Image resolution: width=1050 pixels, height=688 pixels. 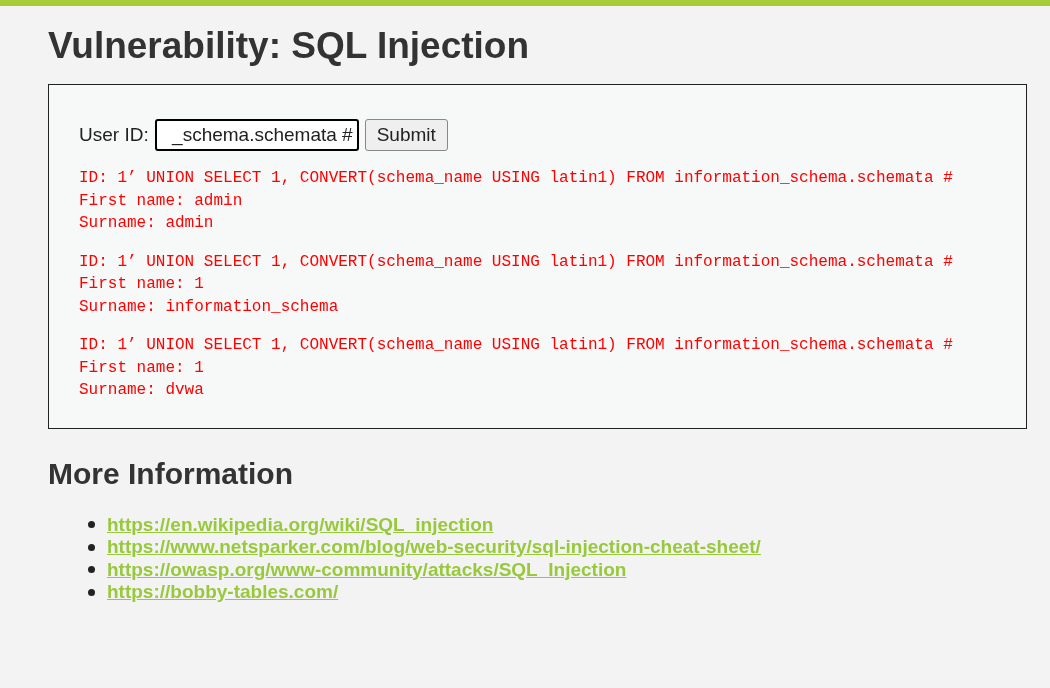 I want to click on user-id-field: _schema.schemata #, so click(x=256, y=135).